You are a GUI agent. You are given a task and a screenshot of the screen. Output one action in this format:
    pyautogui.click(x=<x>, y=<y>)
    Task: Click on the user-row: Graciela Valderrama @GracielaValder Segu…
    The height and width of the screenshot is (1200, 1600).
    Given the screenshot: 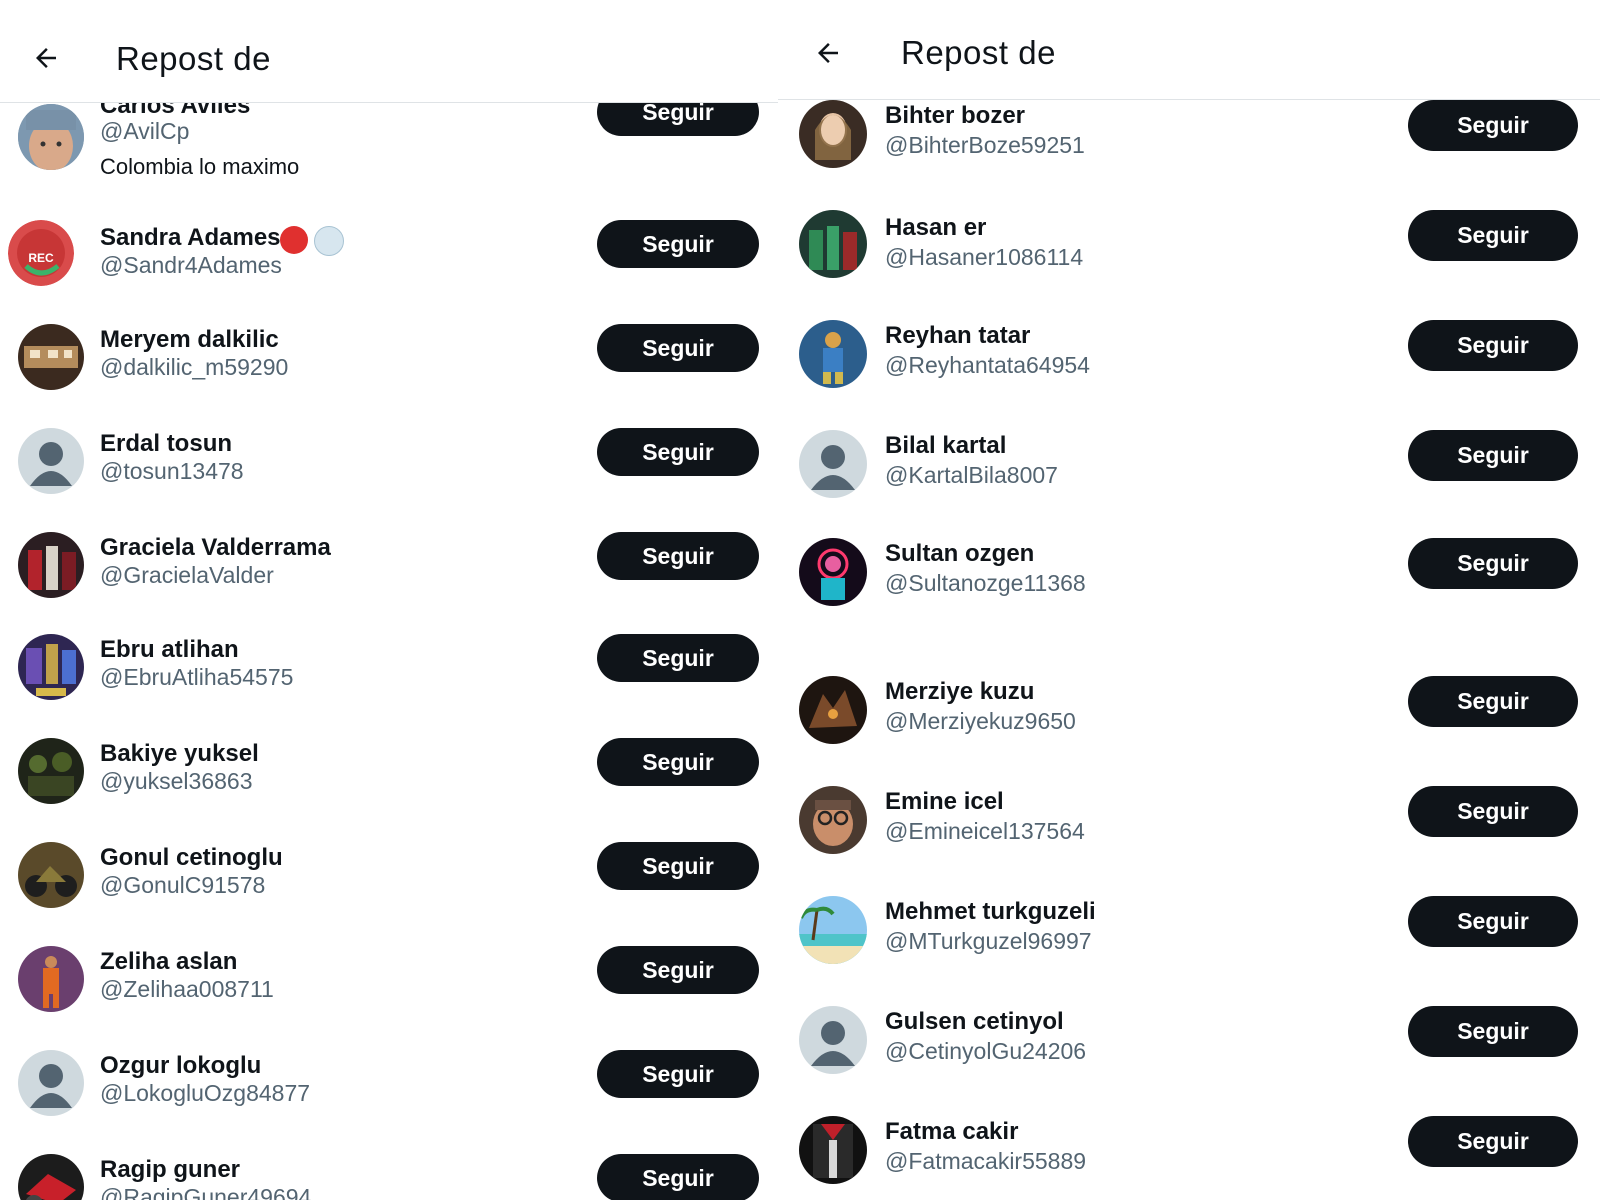 What is the action you would take?
    pyautogui.click(x=389, y=564)
    